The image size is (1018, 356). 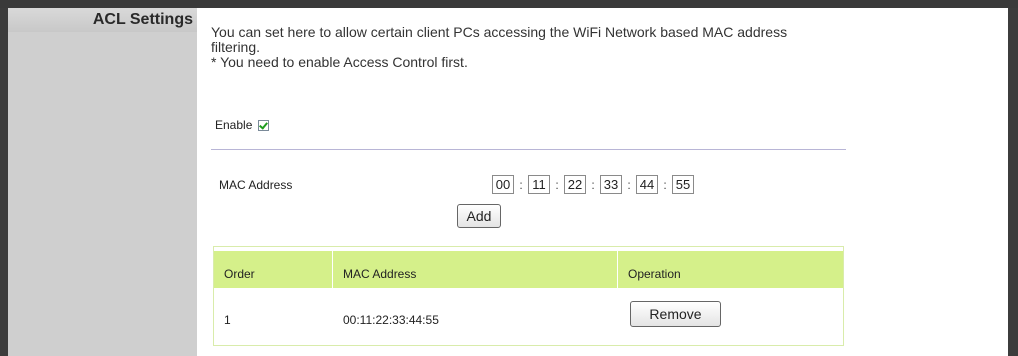 What do you see at coordinates (675, 314) in the screenshot?
I see `remove-button: Remove` at bounding box center [675, 314].